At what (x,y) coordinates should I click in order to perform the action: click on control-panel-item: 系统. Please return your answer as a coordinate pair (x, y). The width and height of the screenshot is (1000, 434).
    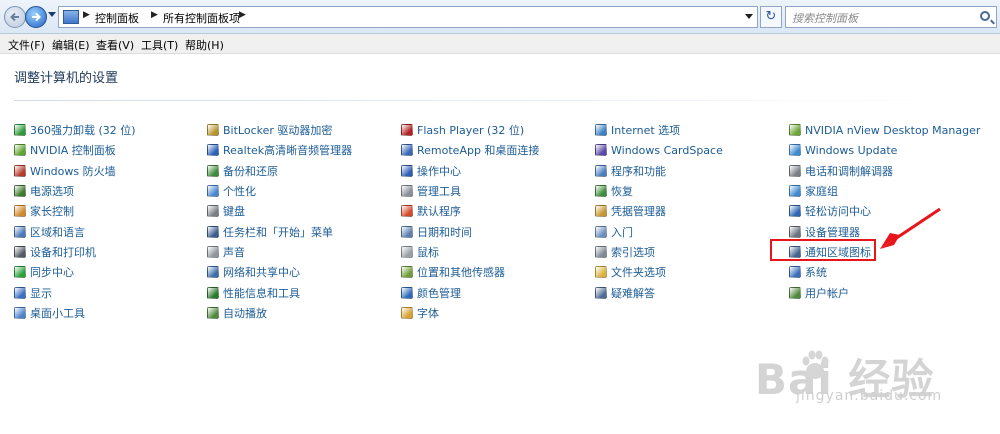
    Looking at the image, I should click on (884, 272).